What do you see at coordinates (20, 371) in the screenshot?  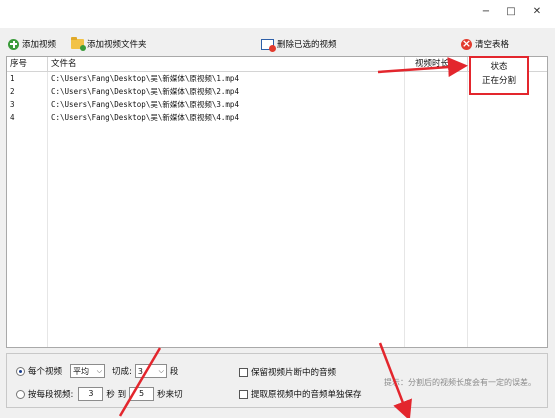 I see `each-video-radio` at bounding box center [20, 371].